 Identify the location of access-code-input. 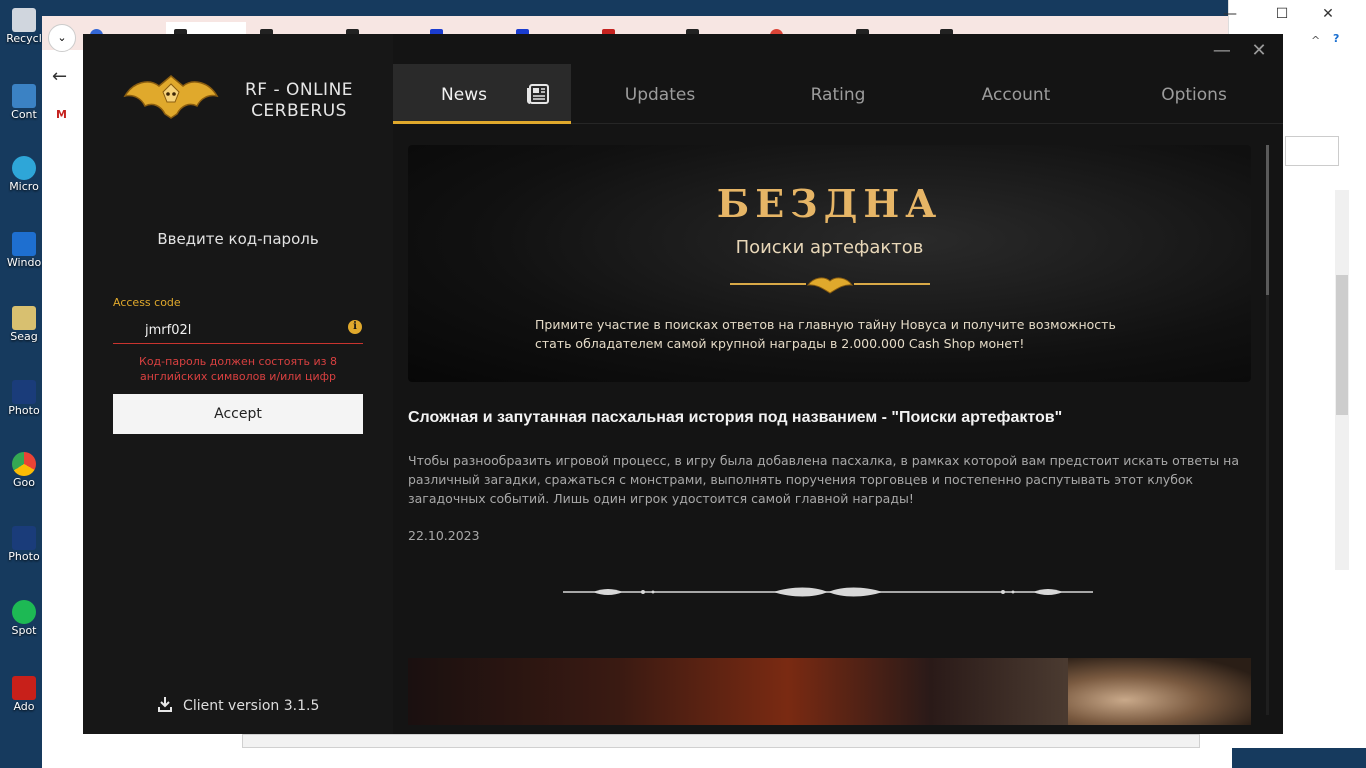
(238, 331).